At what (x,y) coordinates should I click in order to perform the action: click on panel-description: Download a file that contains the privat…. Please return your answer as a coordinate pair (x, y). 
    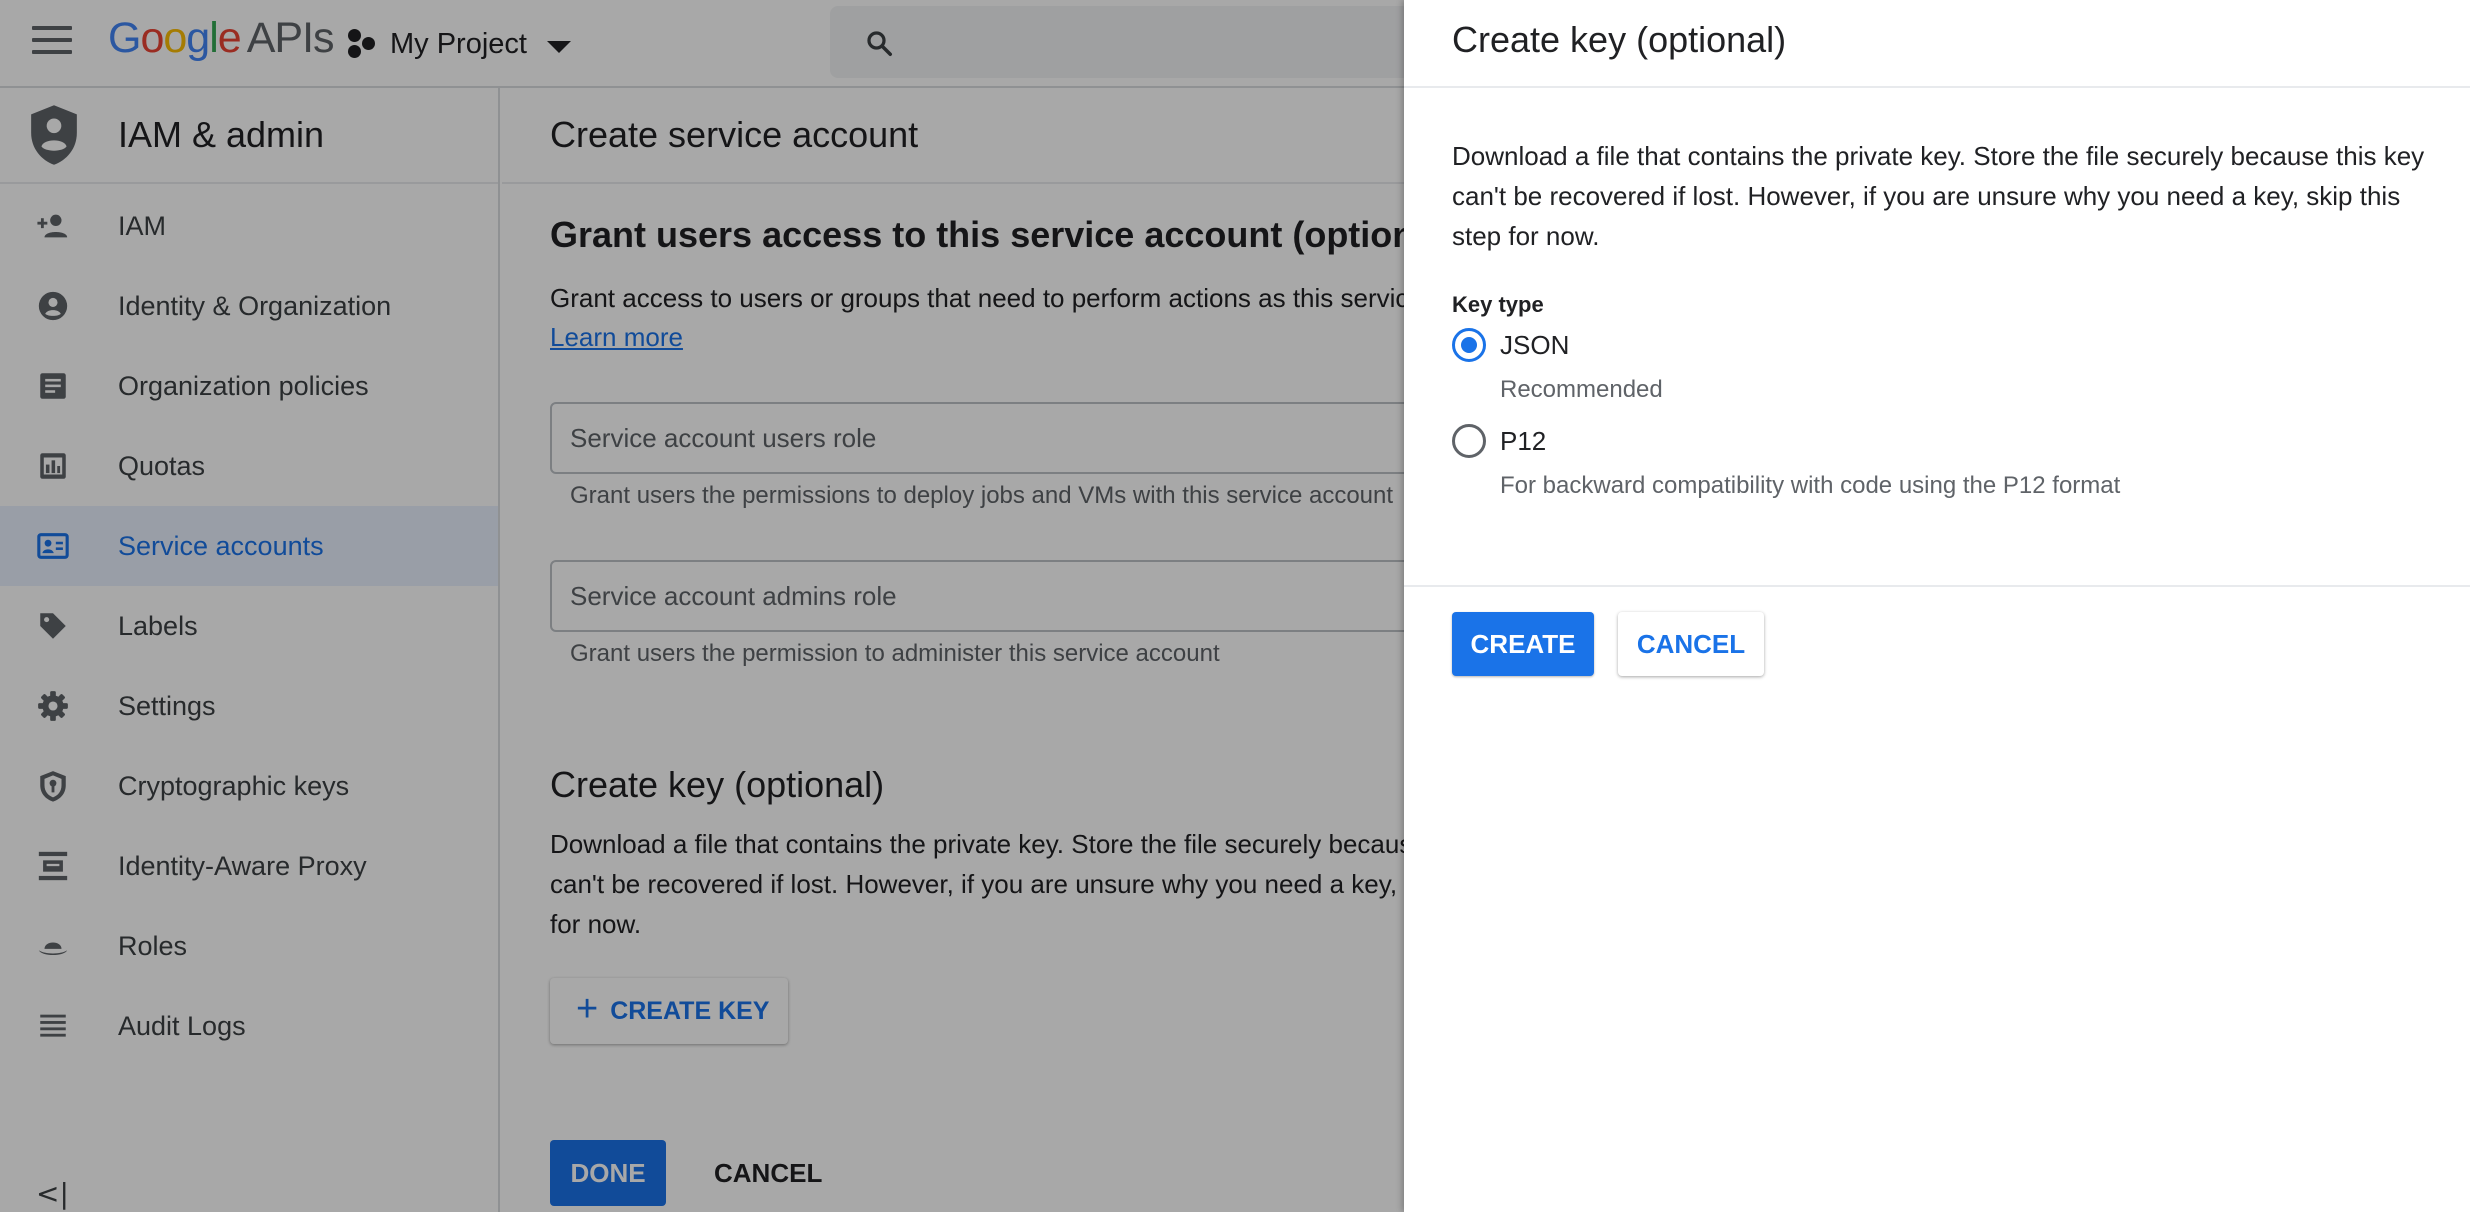
    Looking at the image, I should click on (1938, 196).